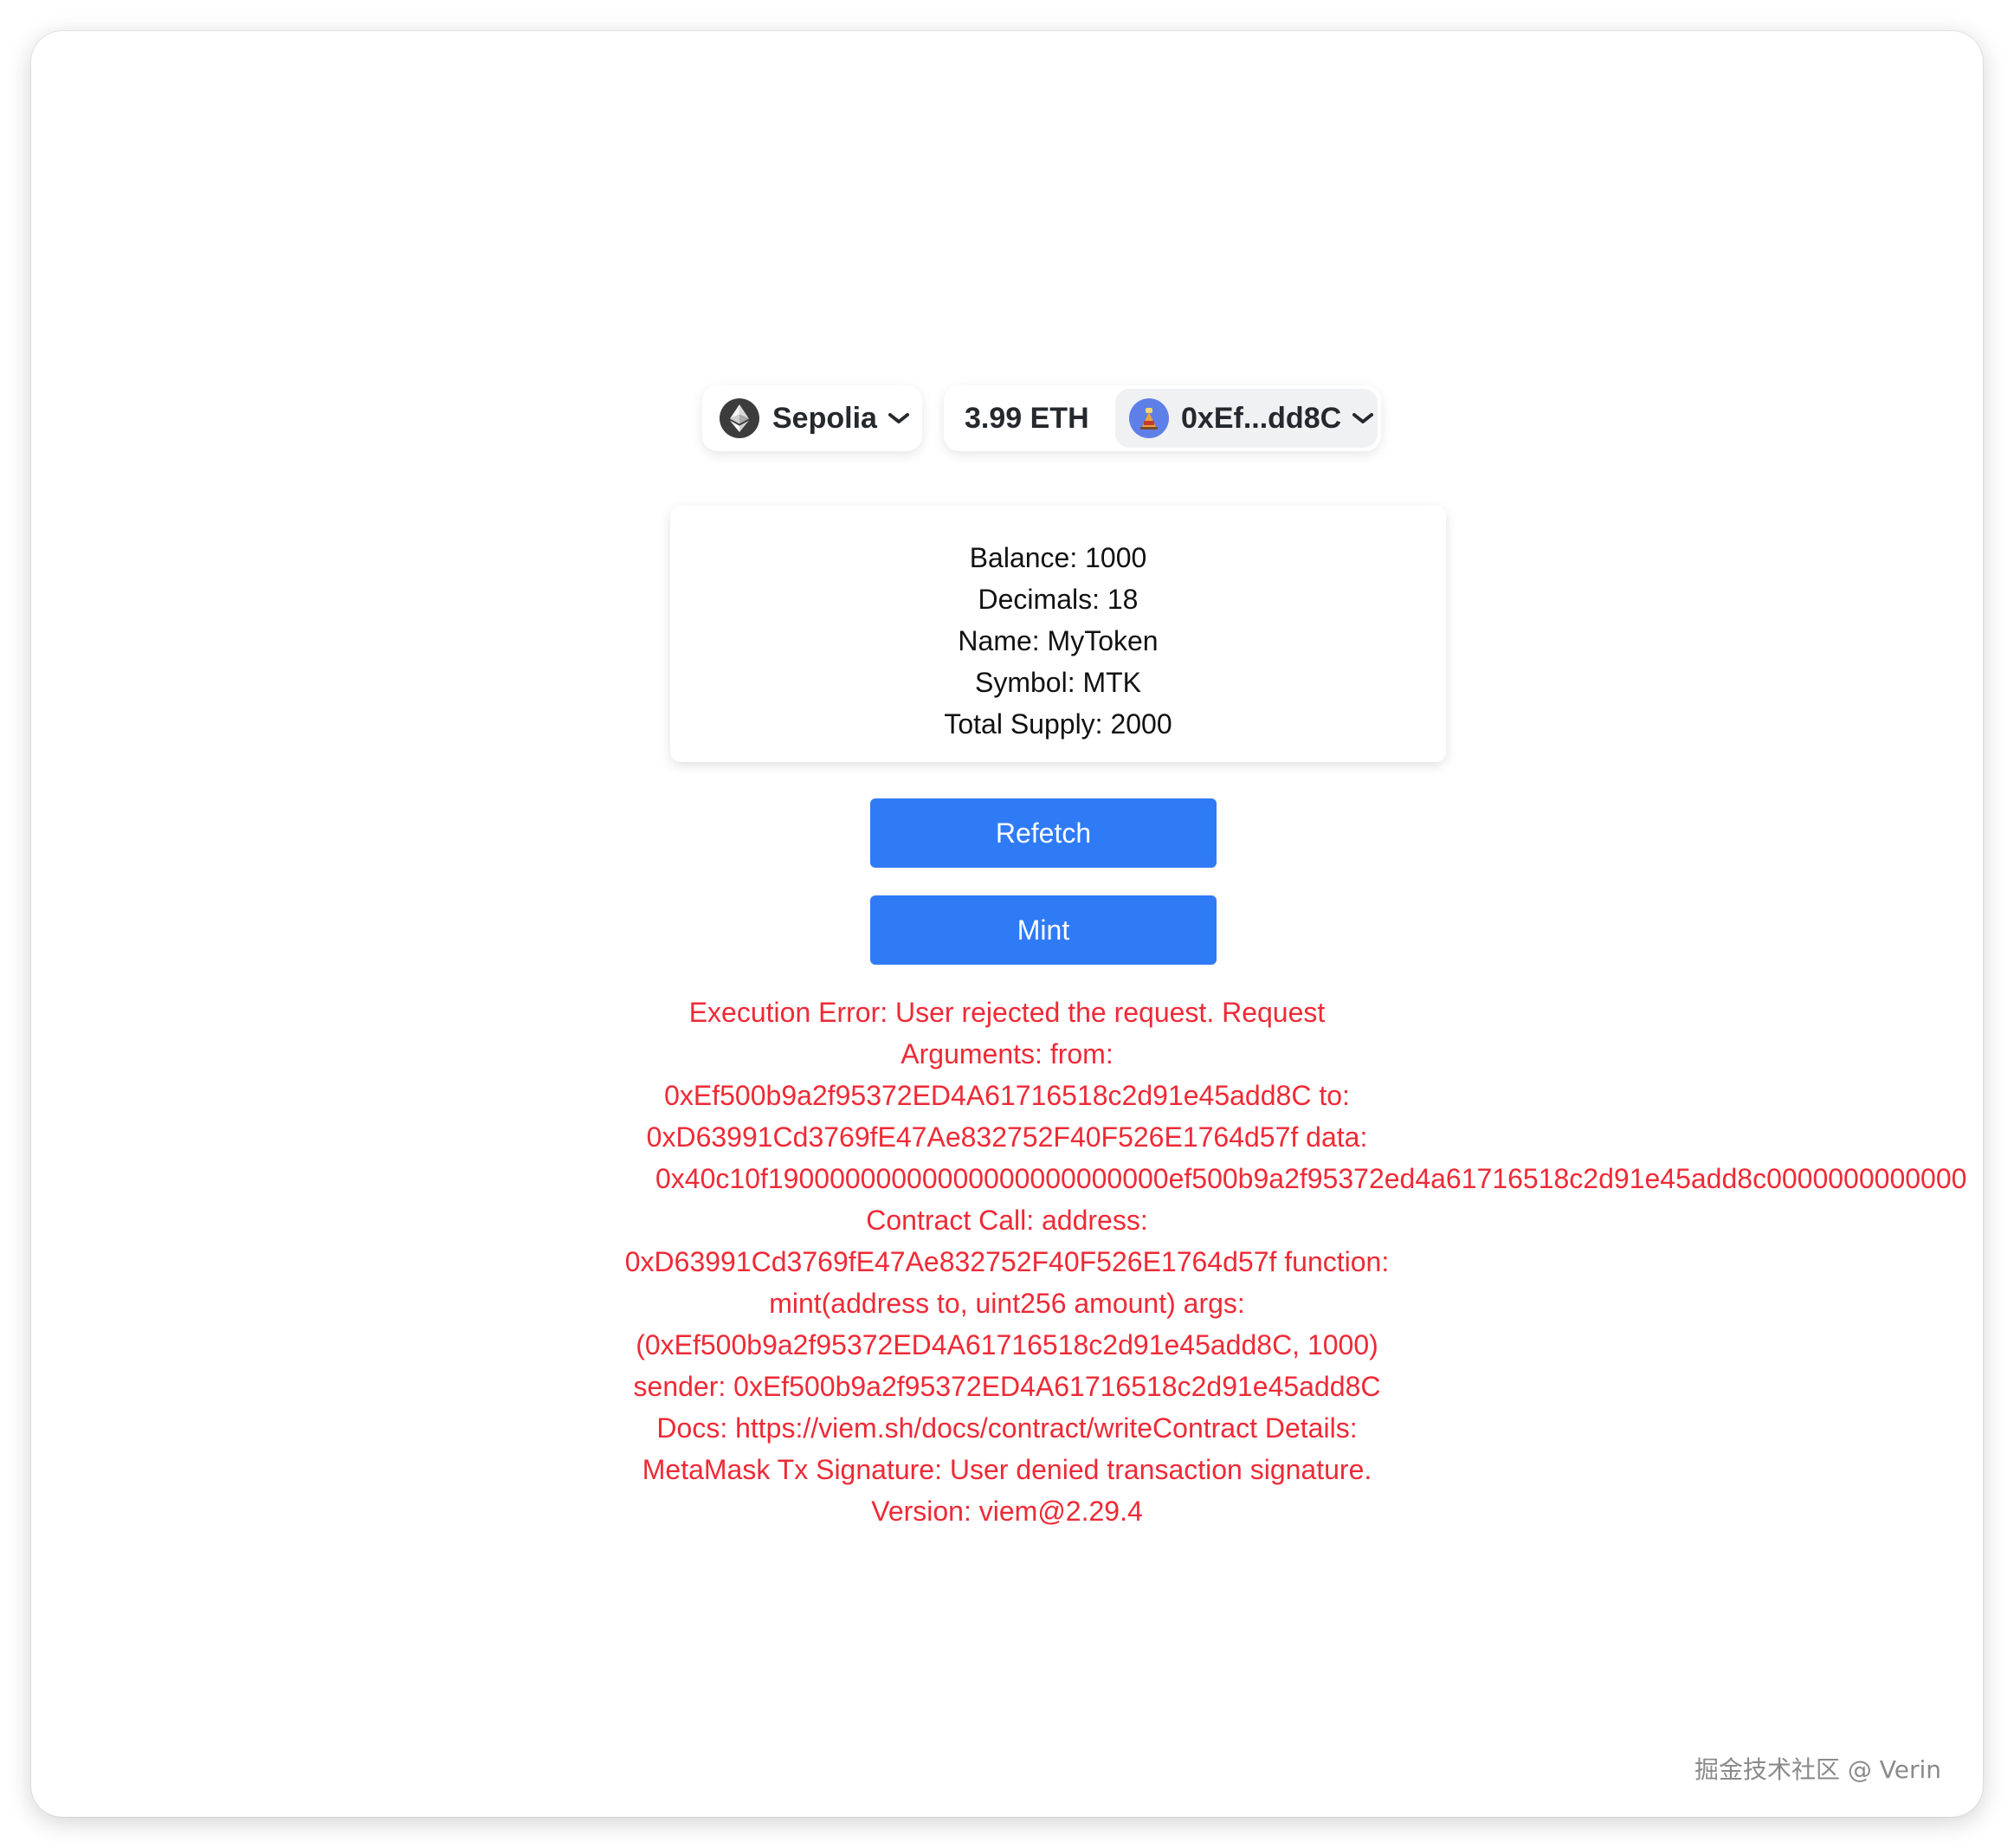 This screenshot has width=2014, height=1848. Describe the element at coordinates (1043, 833) in the screenshot. I see `refetch-button: Refetch` at that location.